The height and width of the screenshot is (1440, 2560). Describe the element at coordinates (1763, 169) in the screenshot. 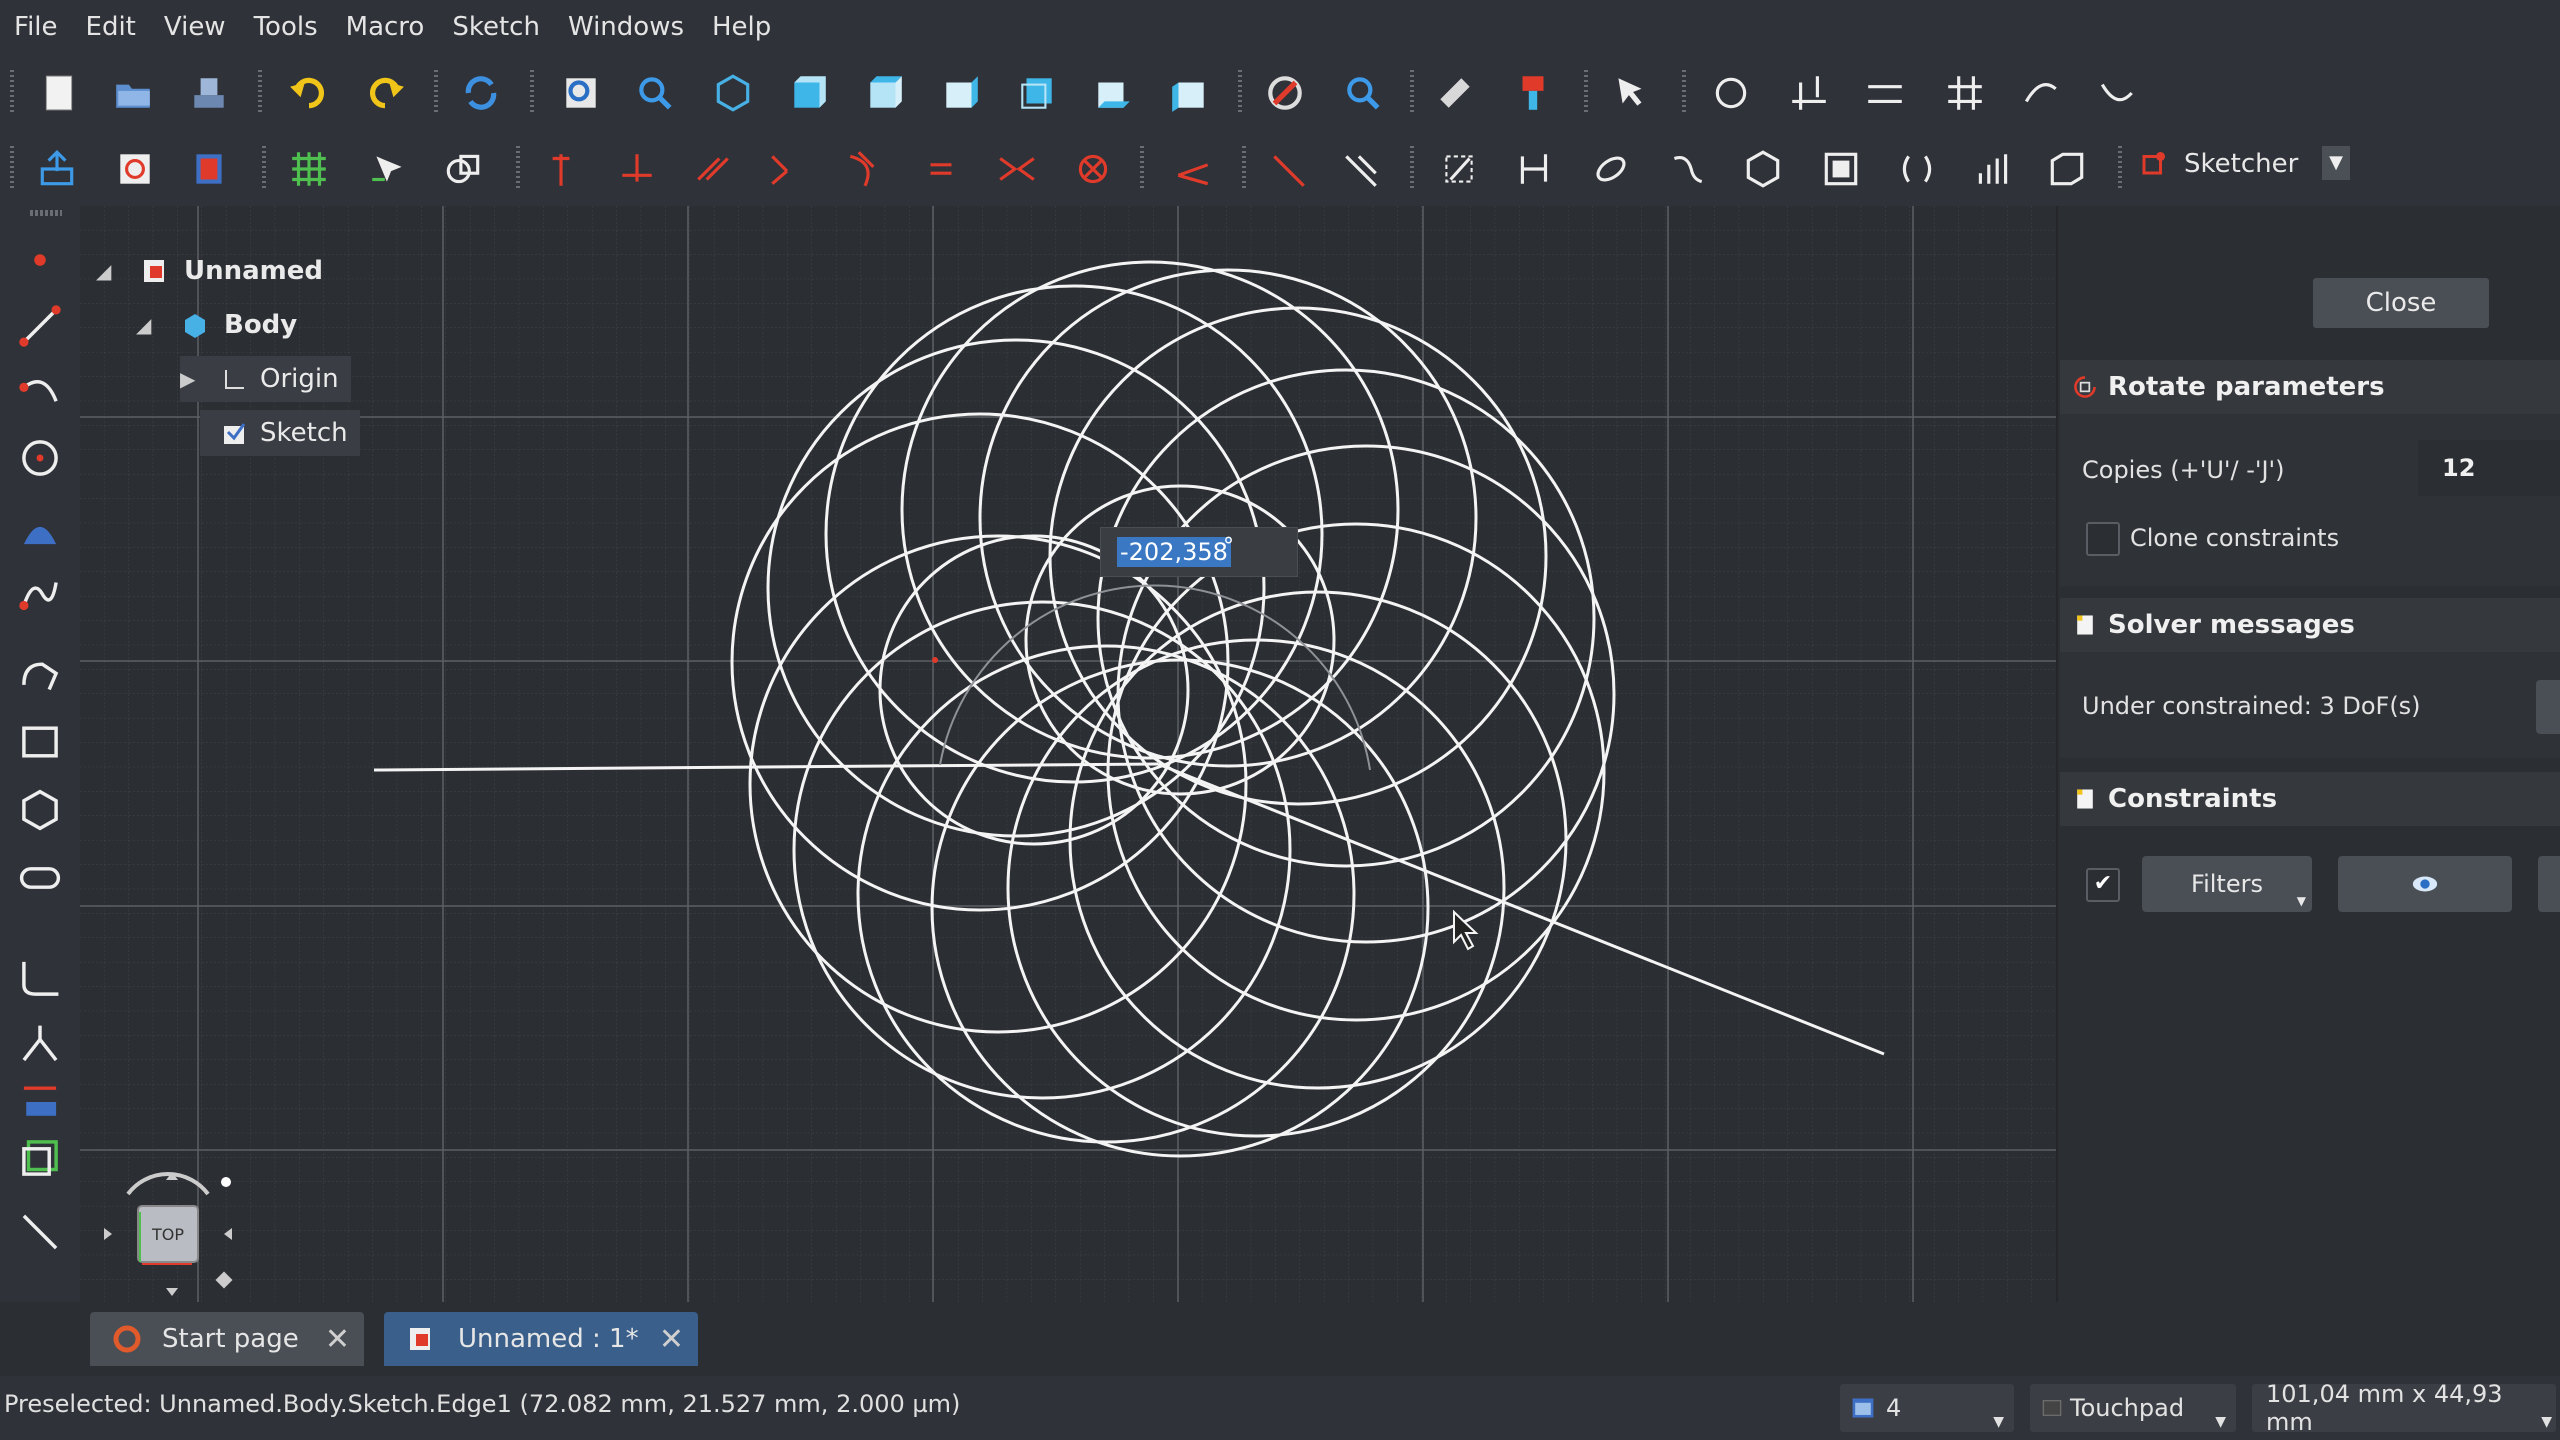

I see `rotate-icon` at that location.